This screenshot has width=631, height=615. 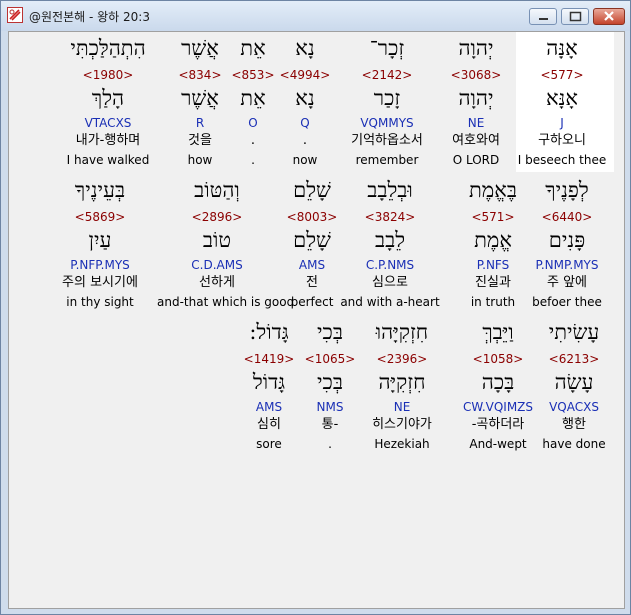 I want to click on english-gloss: in thy sight, so click(x=100, y=302).